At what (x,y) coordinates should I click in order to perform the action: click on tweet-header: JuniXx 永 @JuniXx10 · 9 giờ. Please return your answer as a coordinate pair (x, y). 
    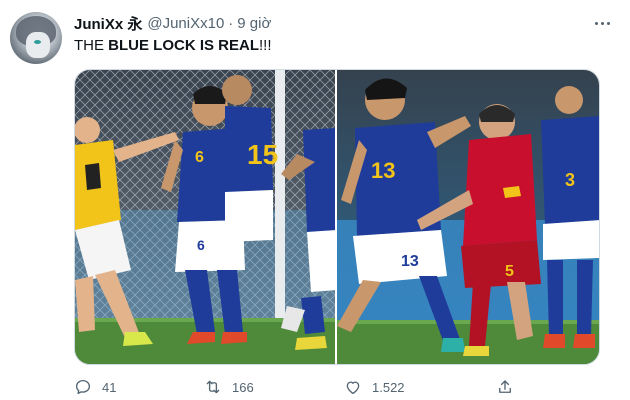
    Looking at the image, I should click on (172, 23).